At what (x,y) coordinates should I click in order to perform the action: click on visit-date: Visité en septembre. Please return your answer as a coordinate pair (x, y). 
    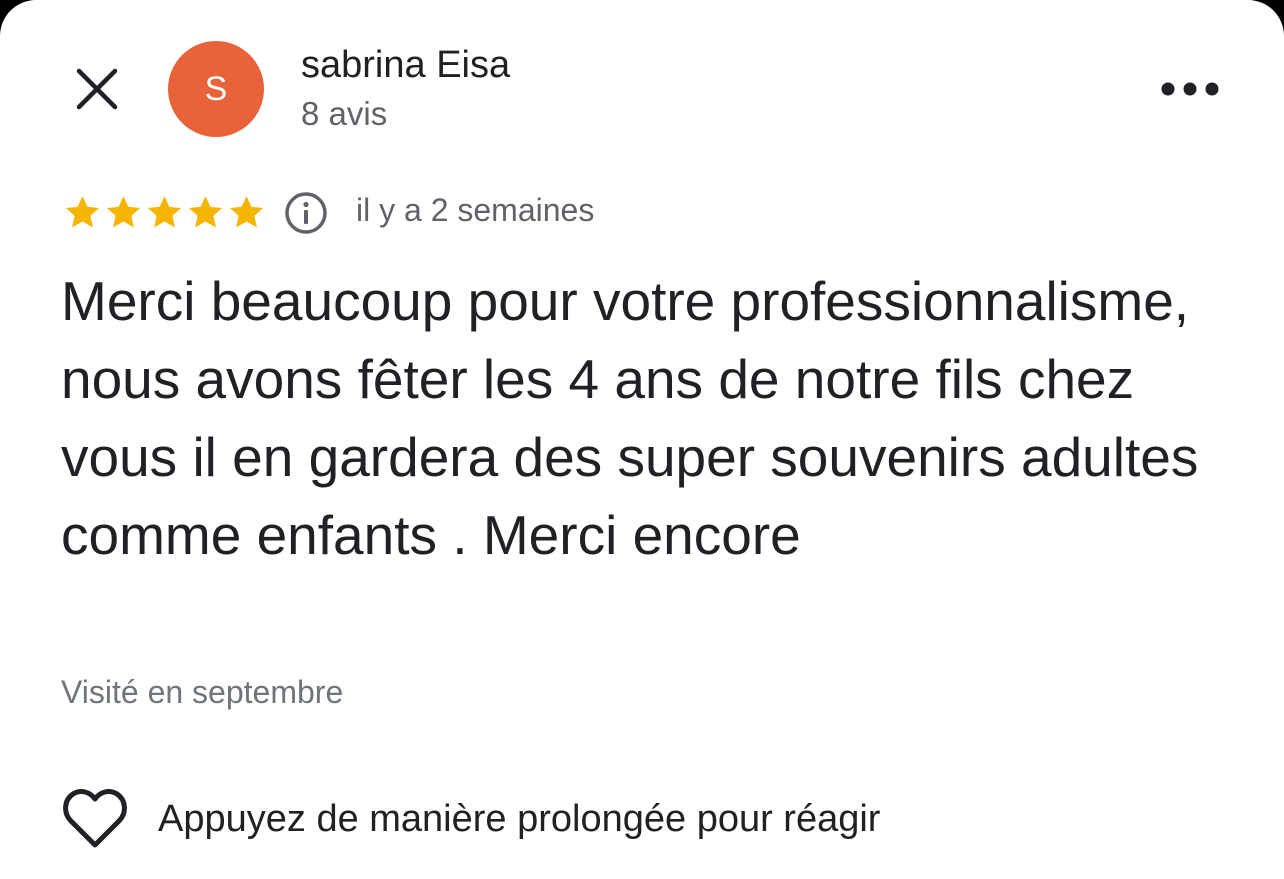
    Looking at the image, I should click on (202, 692).